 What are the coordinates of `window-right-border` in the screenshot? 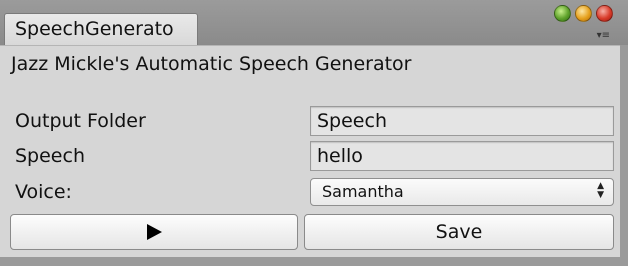 It's located at (624, 155).